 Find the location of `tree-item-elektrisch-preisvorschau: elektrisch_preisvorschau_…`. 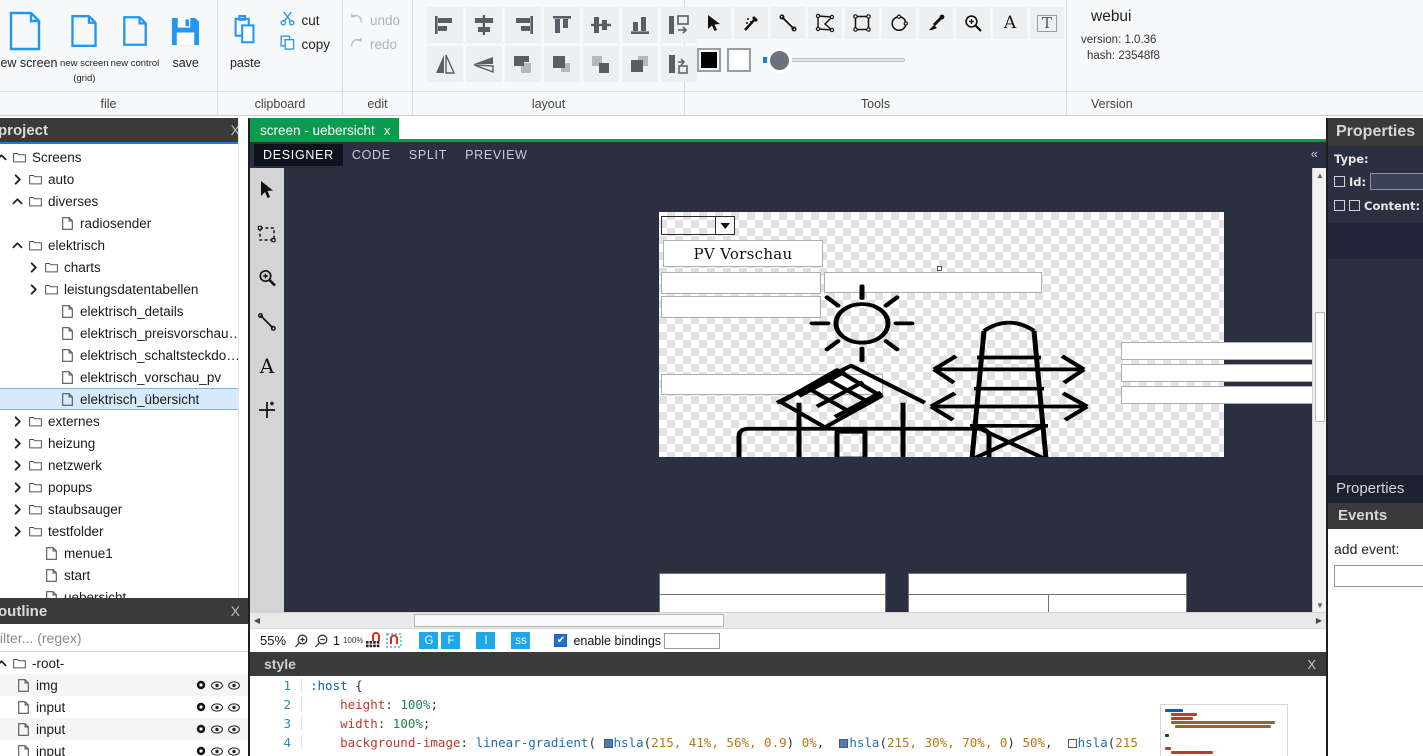

tree-item-elektrisch-preisvorschau: elektrisch_preisvorschau_… is located at coordinates (124, 333).